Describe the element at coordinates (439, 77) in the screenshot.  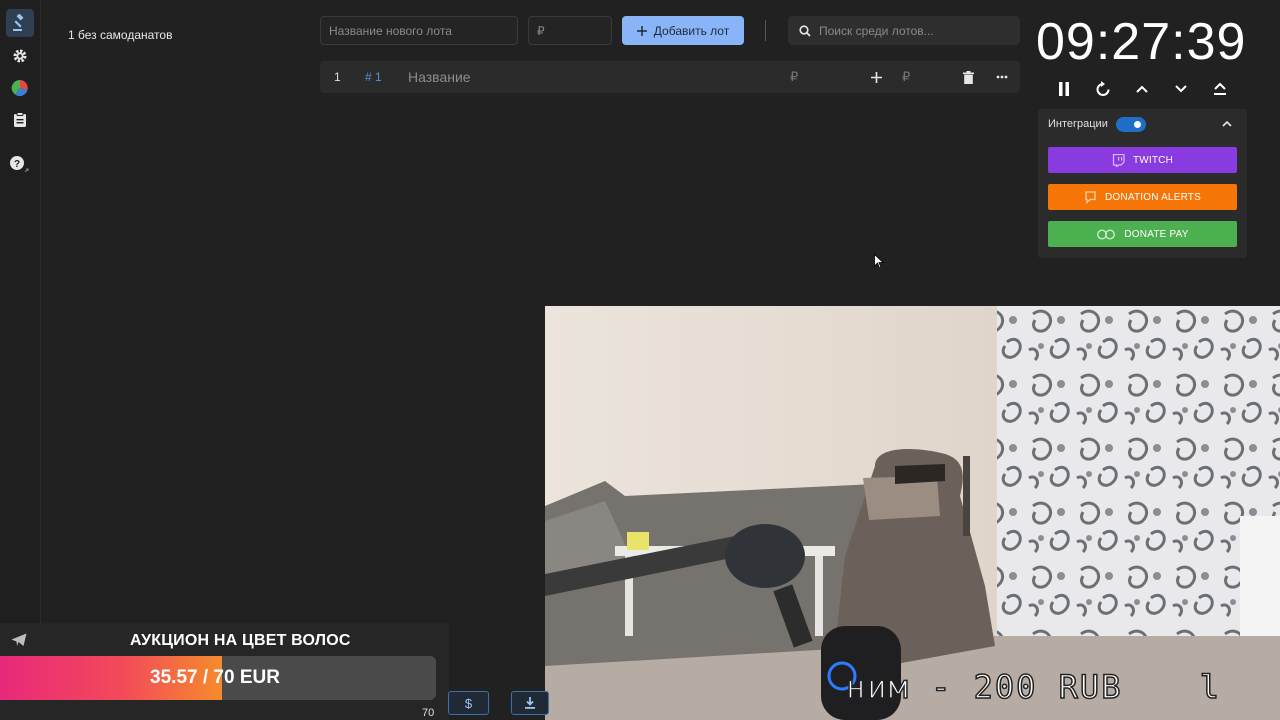
I see `lot-name: Название` at that location.